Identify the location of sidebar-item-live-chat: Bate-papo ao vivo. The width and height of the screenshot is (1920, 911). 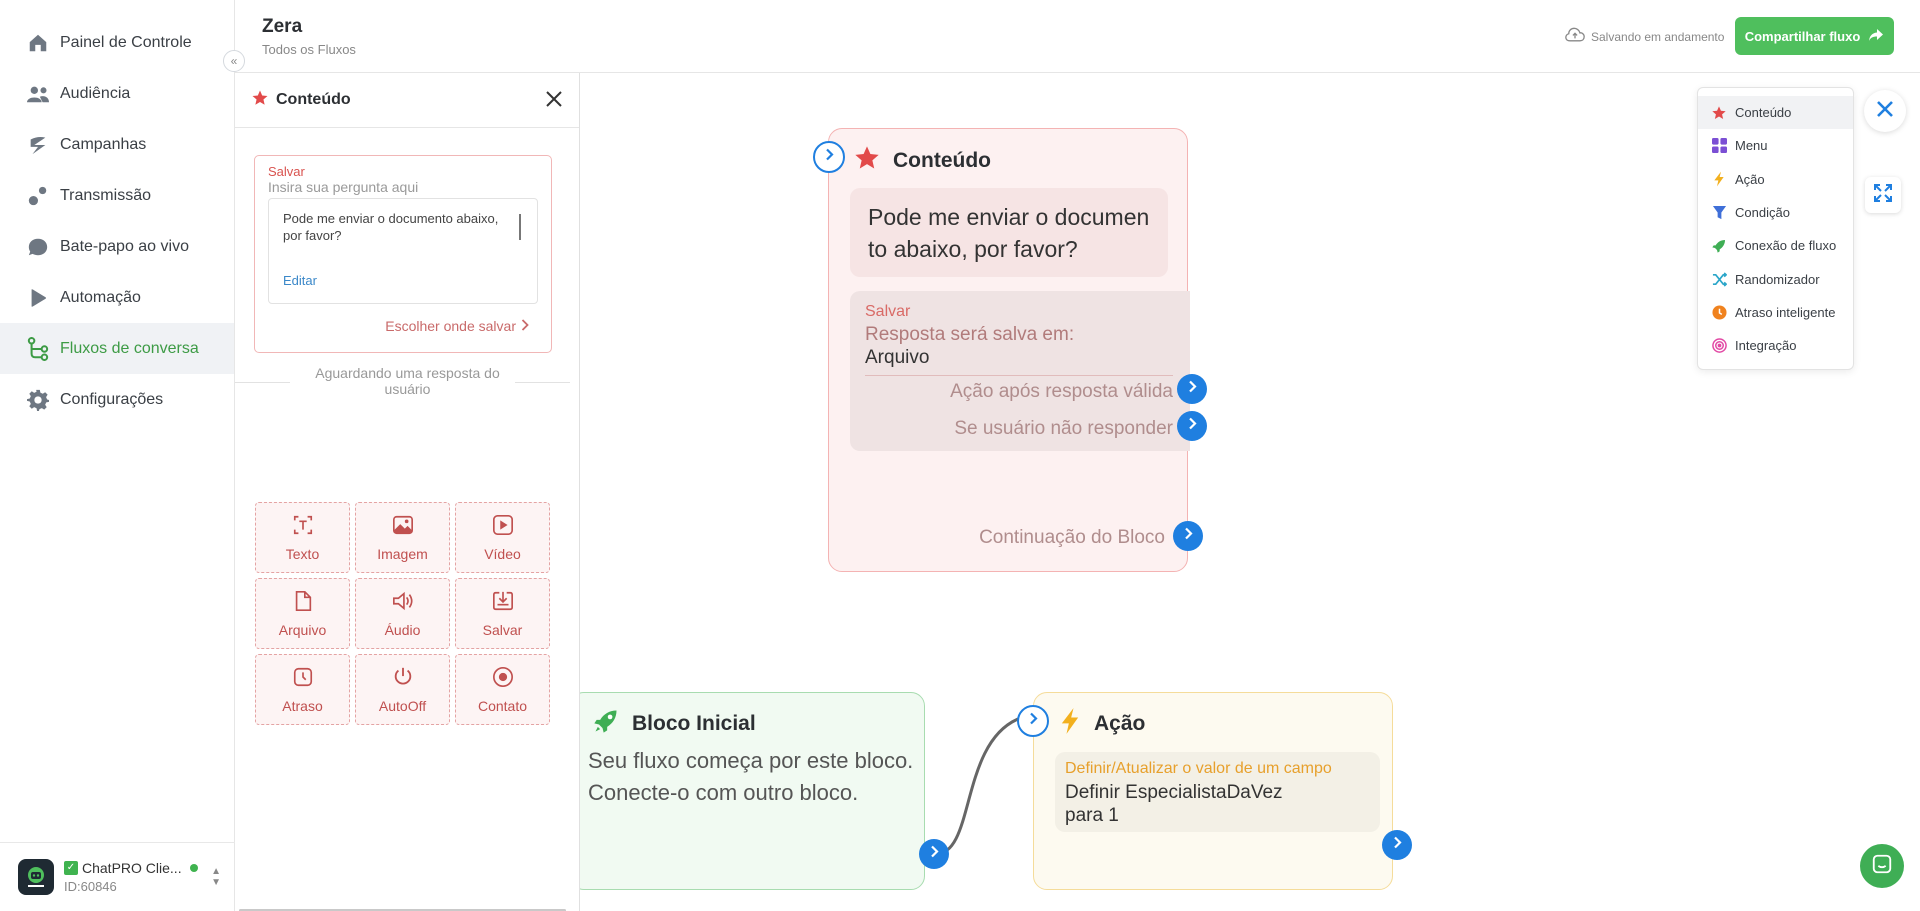
(117, 246).